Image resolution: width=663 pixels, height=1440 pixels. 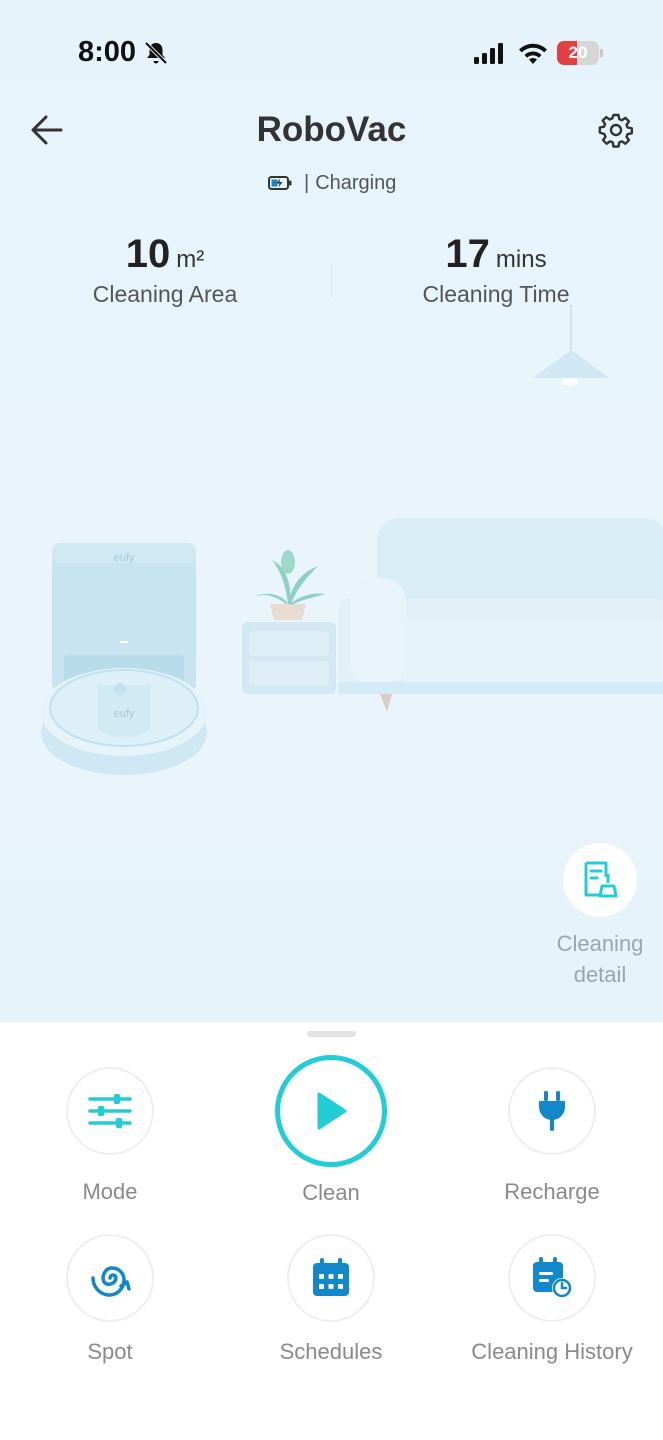 I want to click on lamp-bulb, so click(x=570, y=382).